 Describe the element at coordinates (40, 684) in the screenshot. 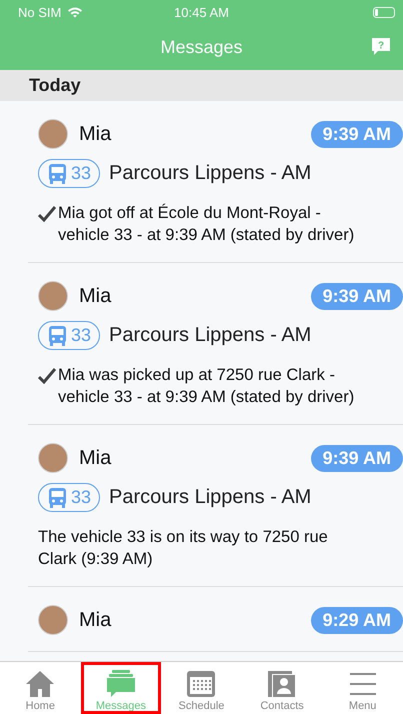

I see `home-icon` at that location.